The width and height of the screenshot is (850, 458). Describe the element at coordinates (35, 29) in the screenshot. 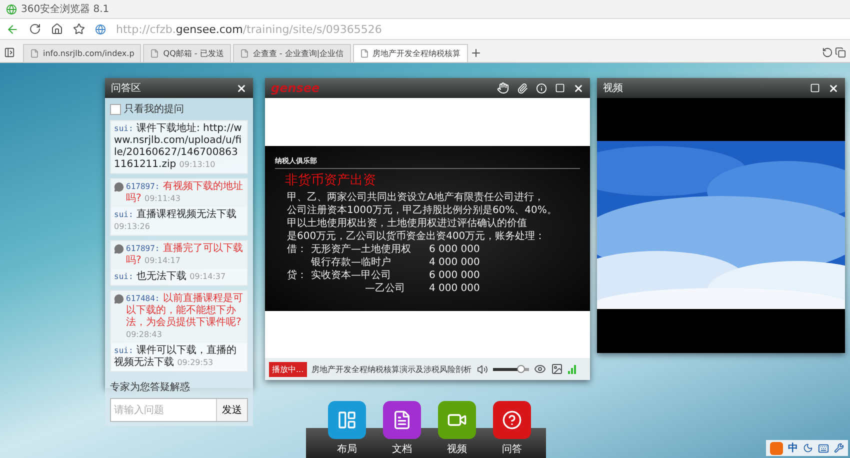

I see `reload-icon` at that location.